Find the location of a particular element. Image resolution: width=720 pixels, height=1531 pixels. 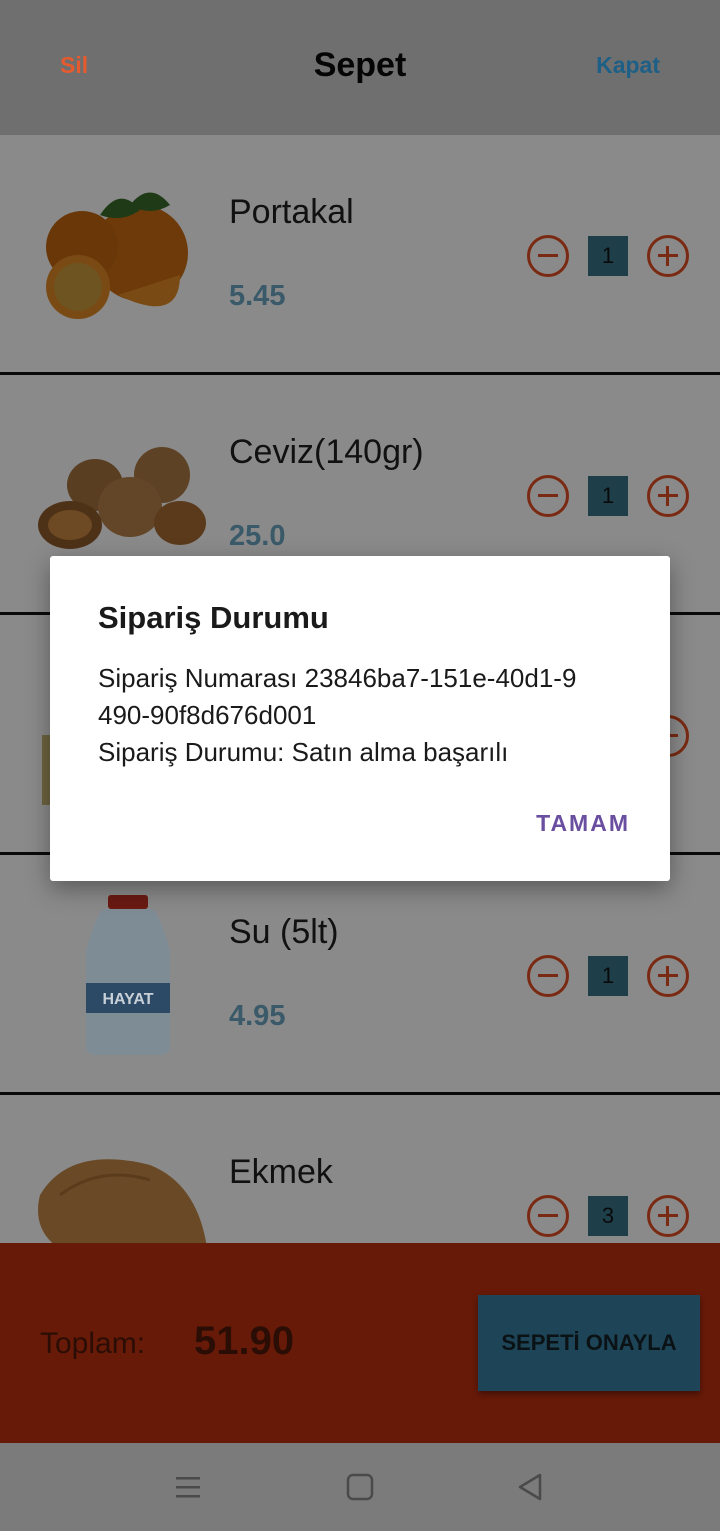

quantity-stepper: 3 is located at coordinates (608, 1216).